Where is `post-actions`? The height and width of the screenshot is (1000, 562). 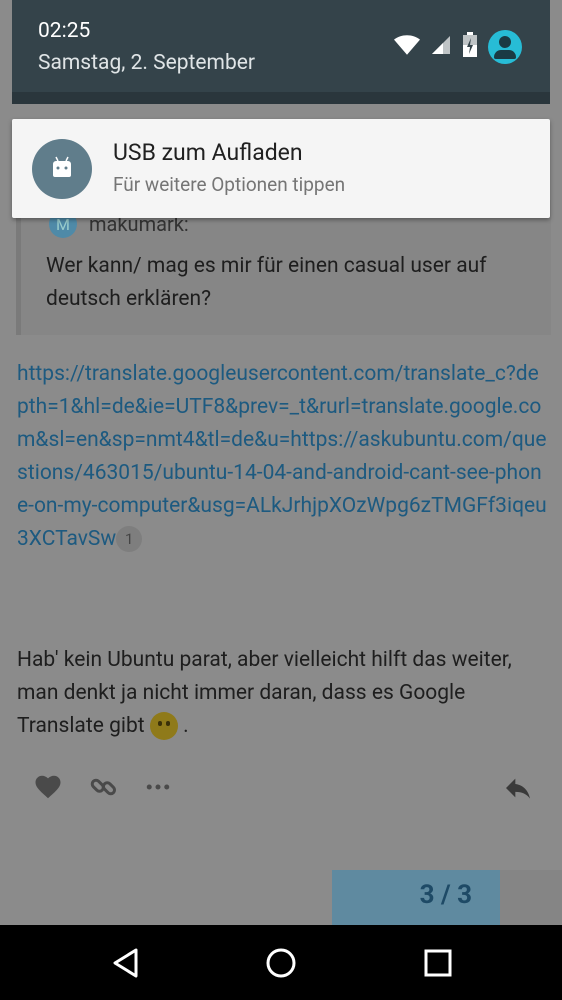 post-actions is located at coordinates (285, 792).